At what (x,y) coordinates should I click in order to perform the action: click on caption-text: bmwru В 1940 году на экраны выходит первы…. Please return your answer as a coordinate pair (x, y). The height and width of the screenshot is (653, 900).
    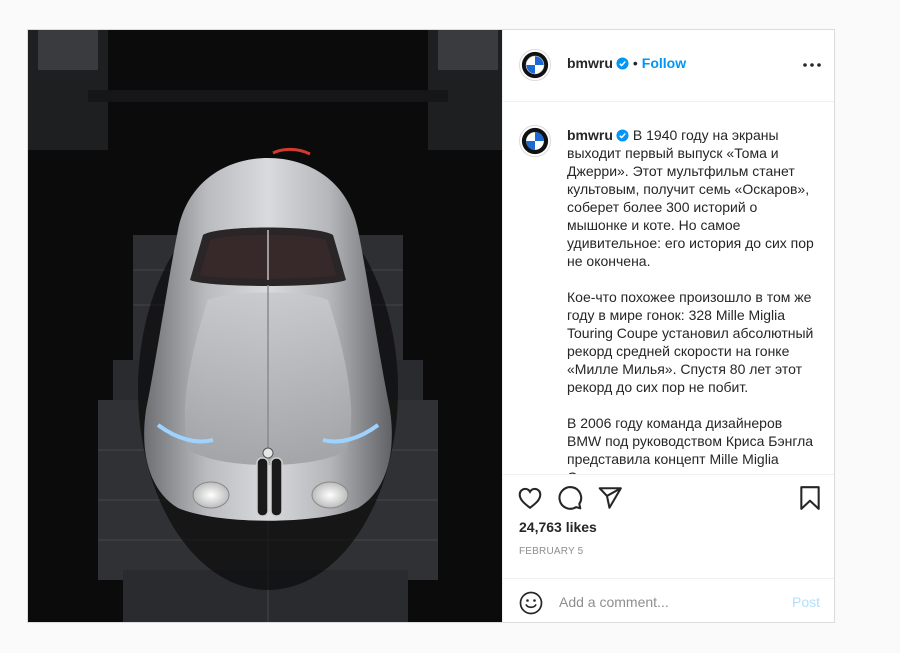
    Looking at the image, I should click on (692, 300).